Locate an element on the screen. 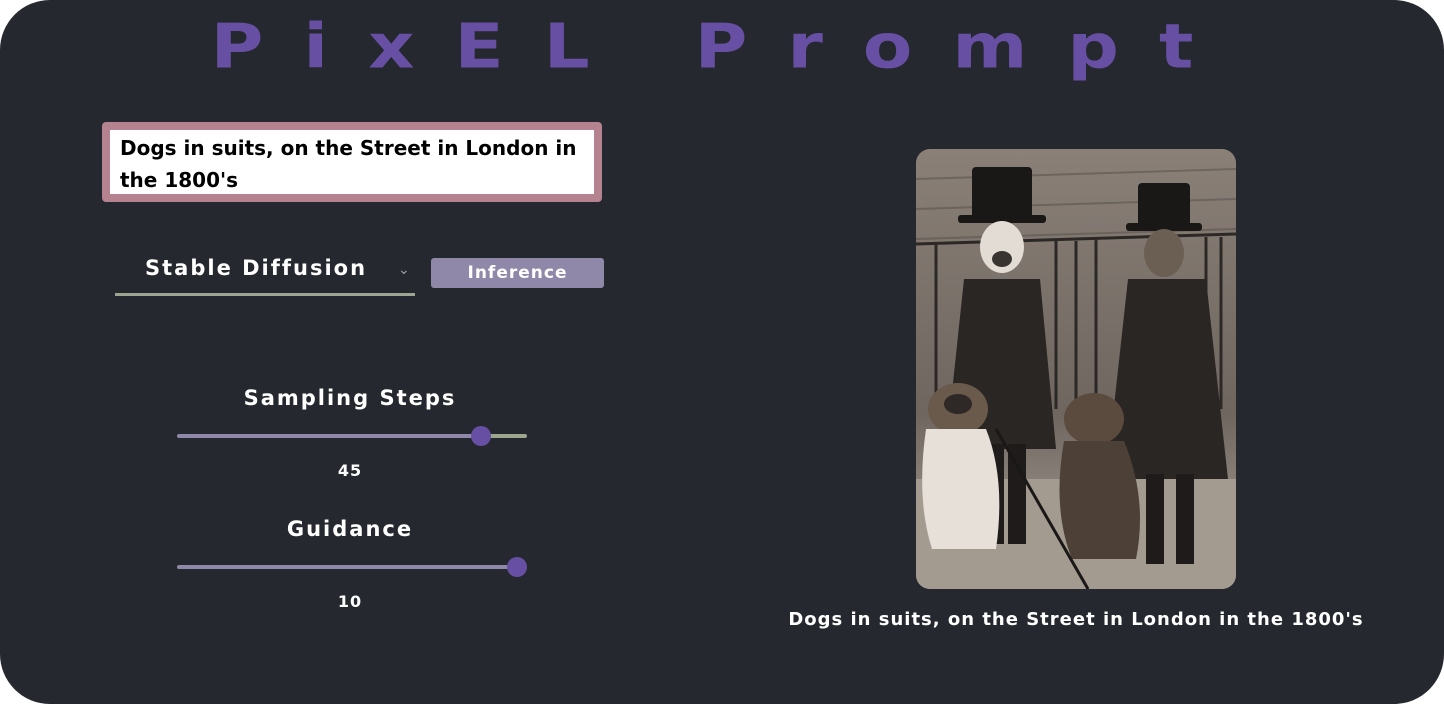  guidance-track-filled is located at coordinates (347, 567).